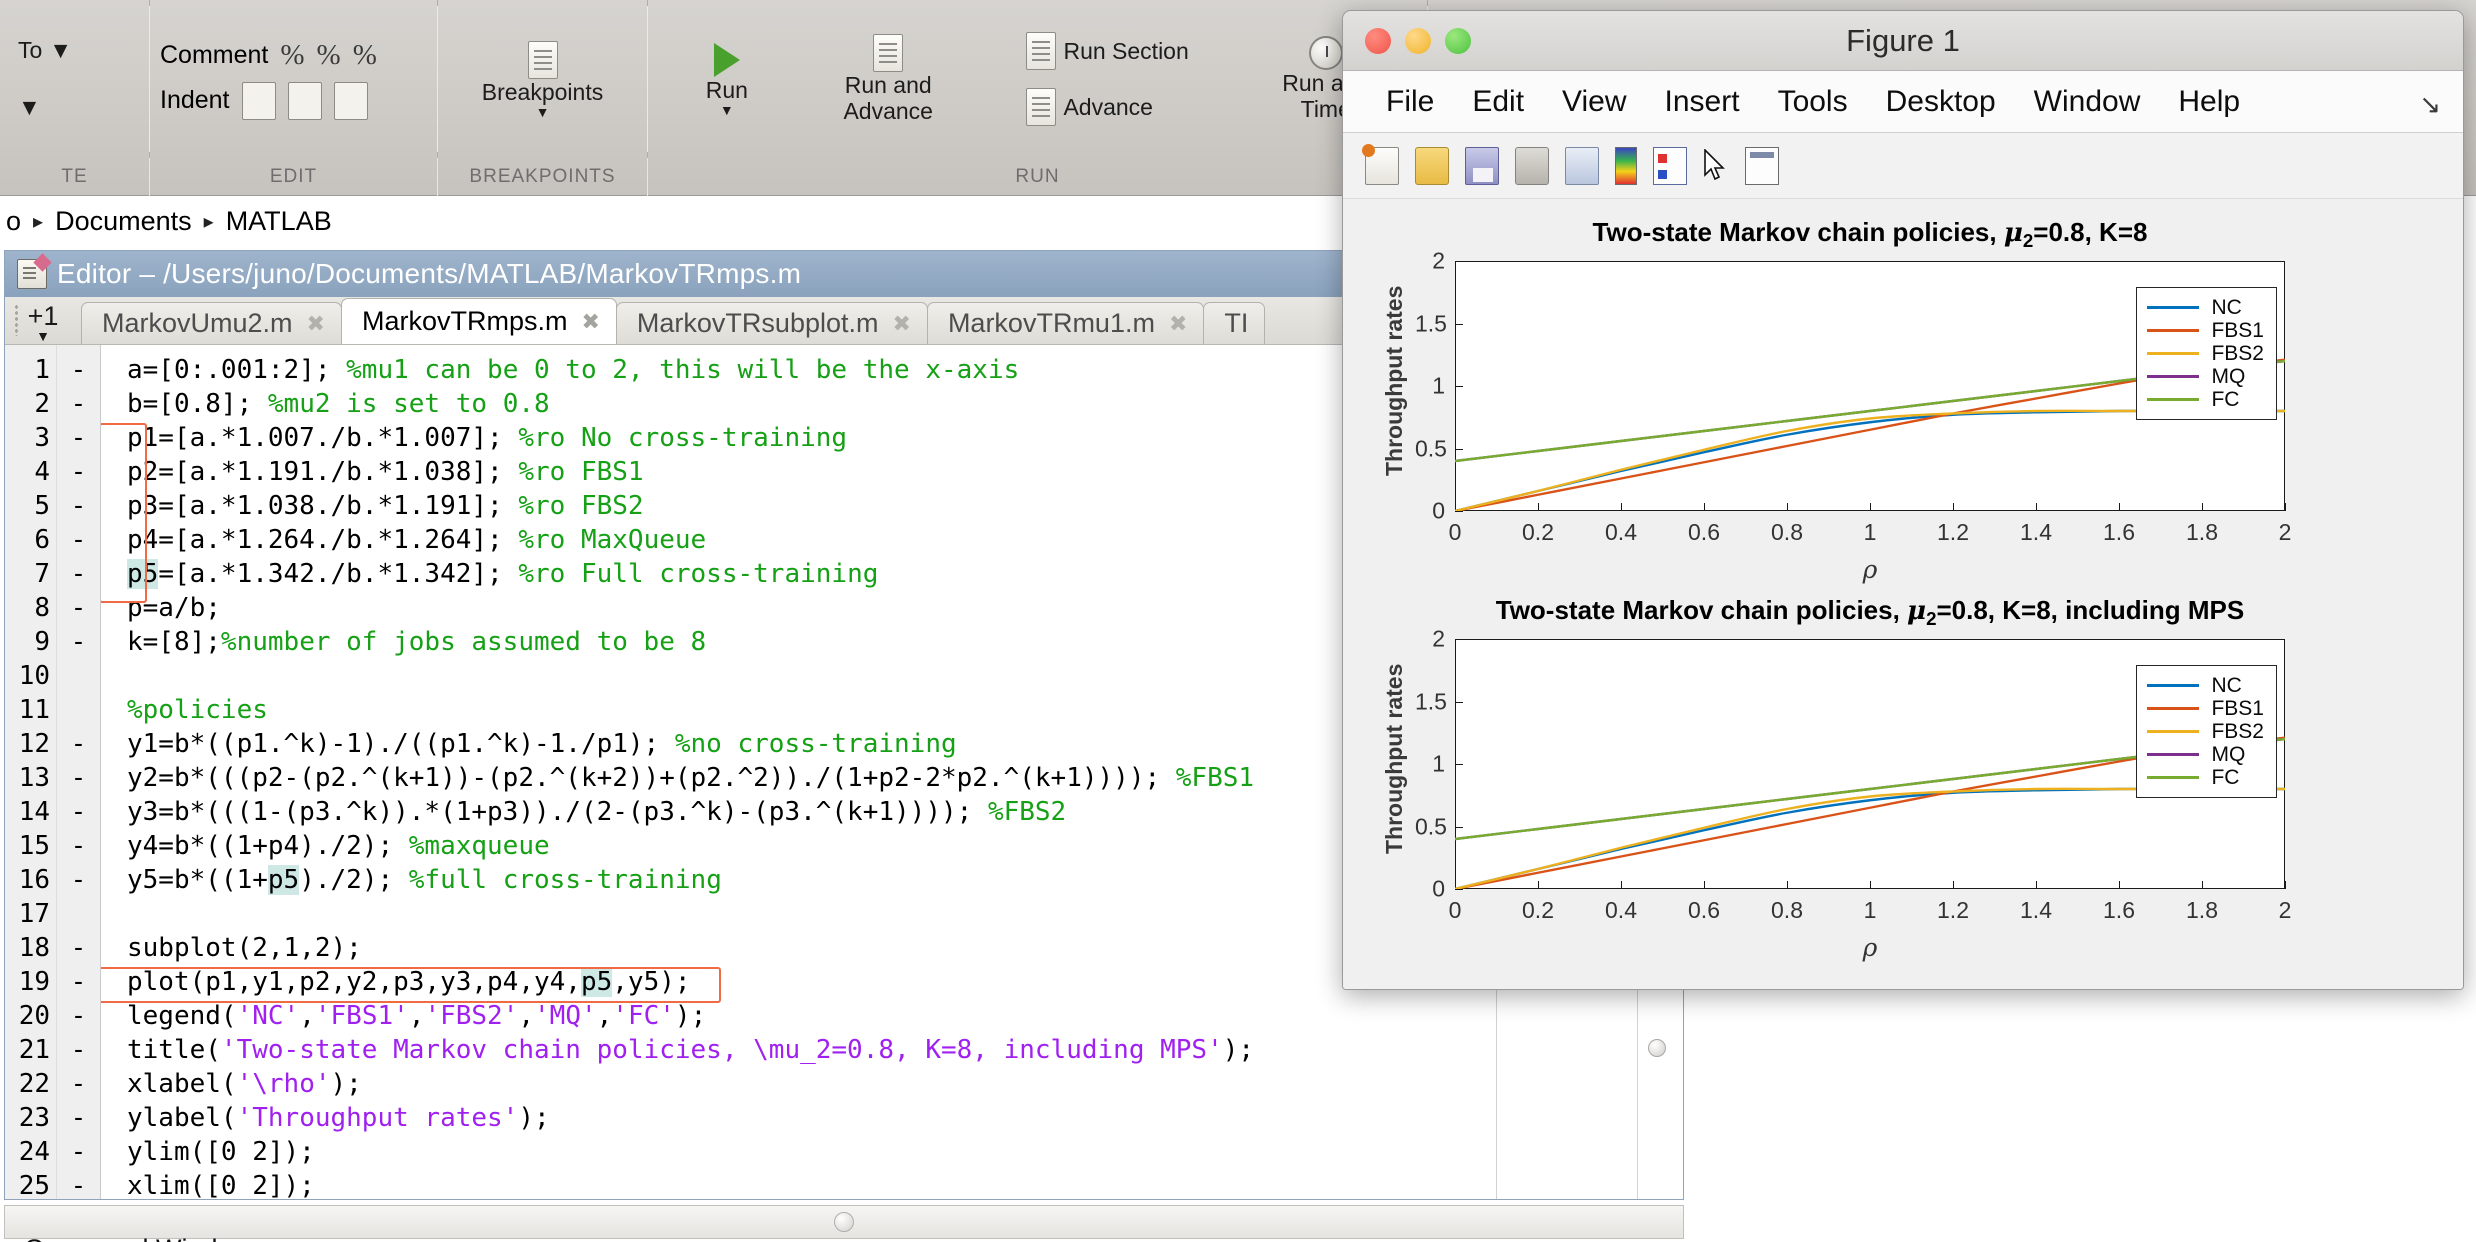 The width and height of the screenshot is (2476, 1242). What do you see at coordinates (211, 323) in the screenshot?
I see `tab-markovumu2: MarkovUmu2.m ✖` at bounding box center [211, 323].